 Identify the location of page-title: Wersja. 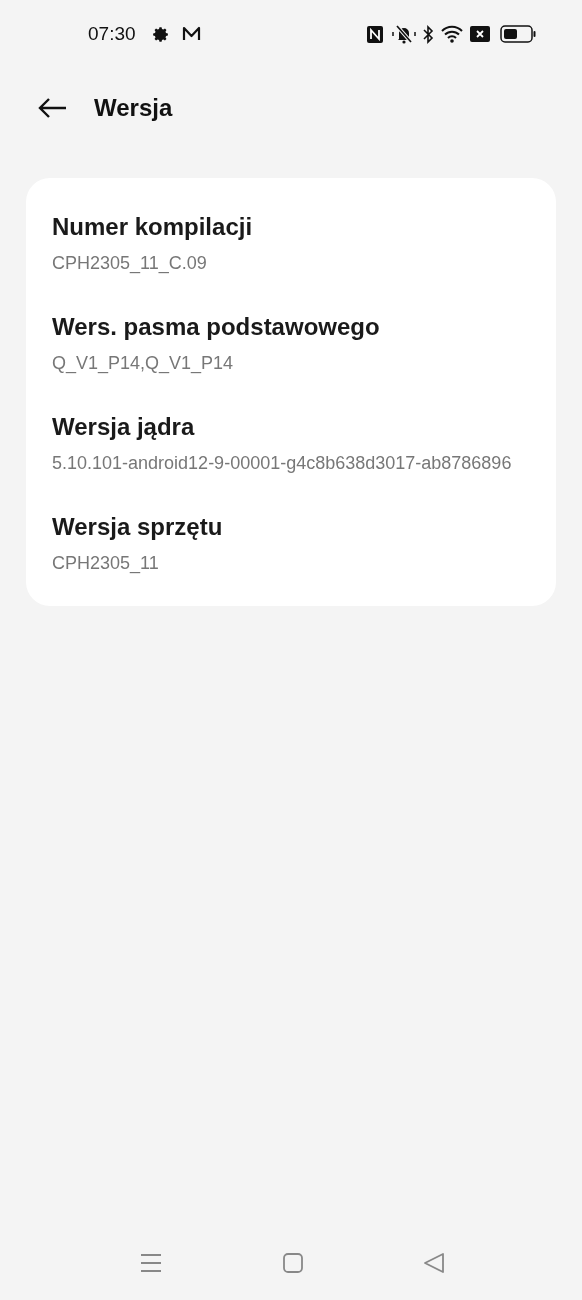
(133, 108).